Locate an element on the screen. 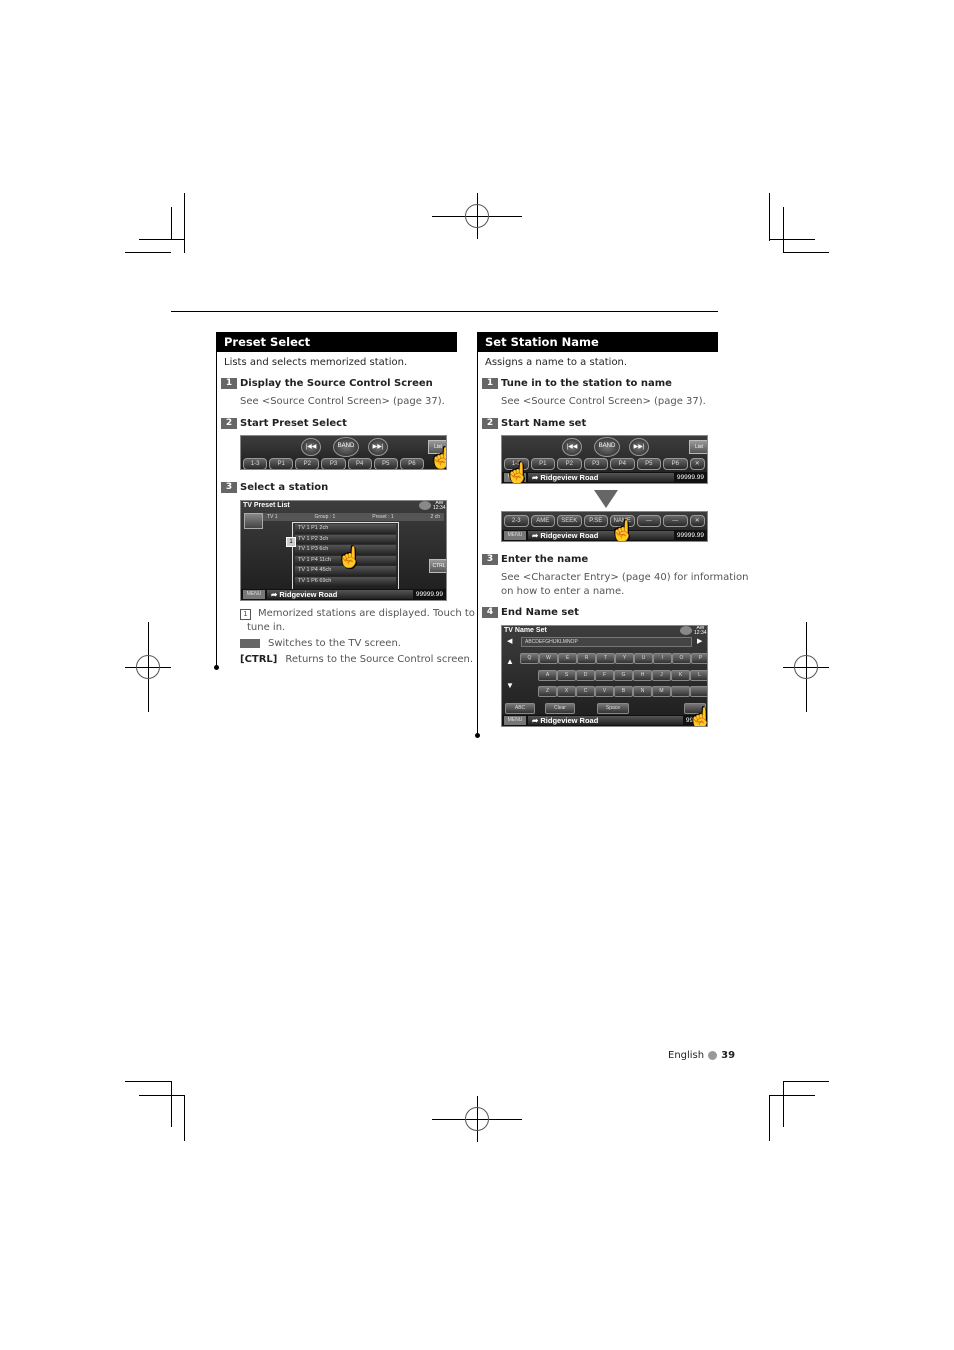 The width and height of the screenshot is (954, 1350). keyboard-key: E is located at coordinates (567, 658).